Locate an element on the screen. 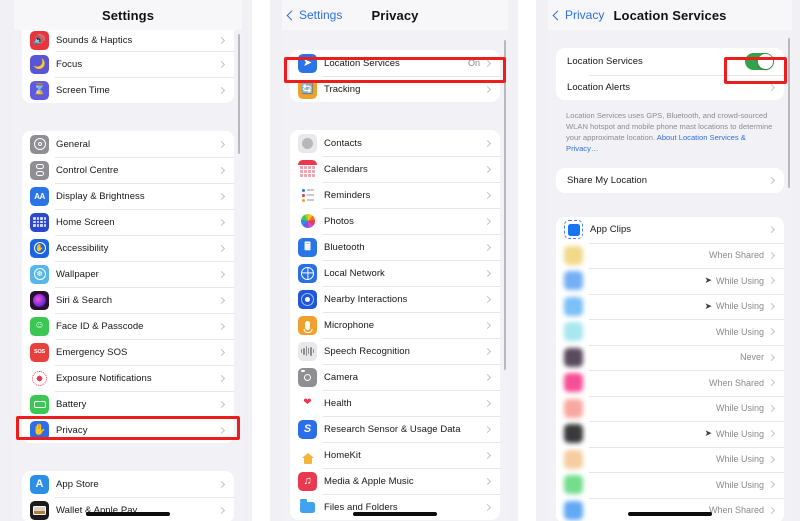  sidebar-item-siri-search: Siri & Search is located at coordinates (128, 300).